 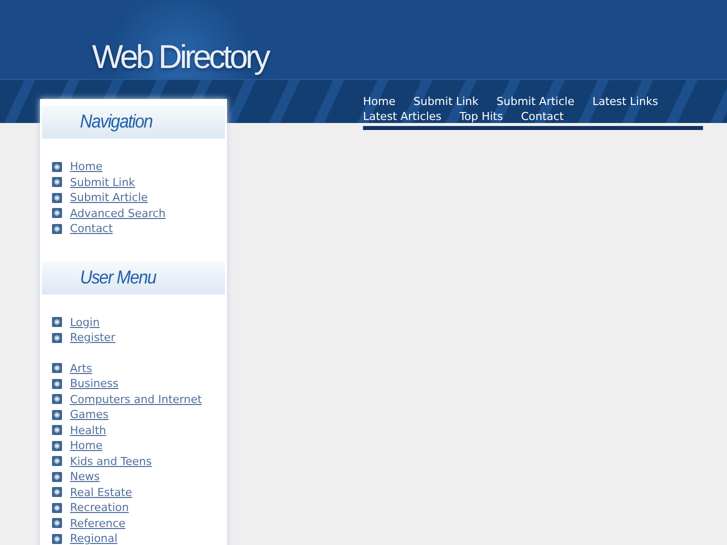 I want to click on menu-link: Home, so click(x=379, y=102).